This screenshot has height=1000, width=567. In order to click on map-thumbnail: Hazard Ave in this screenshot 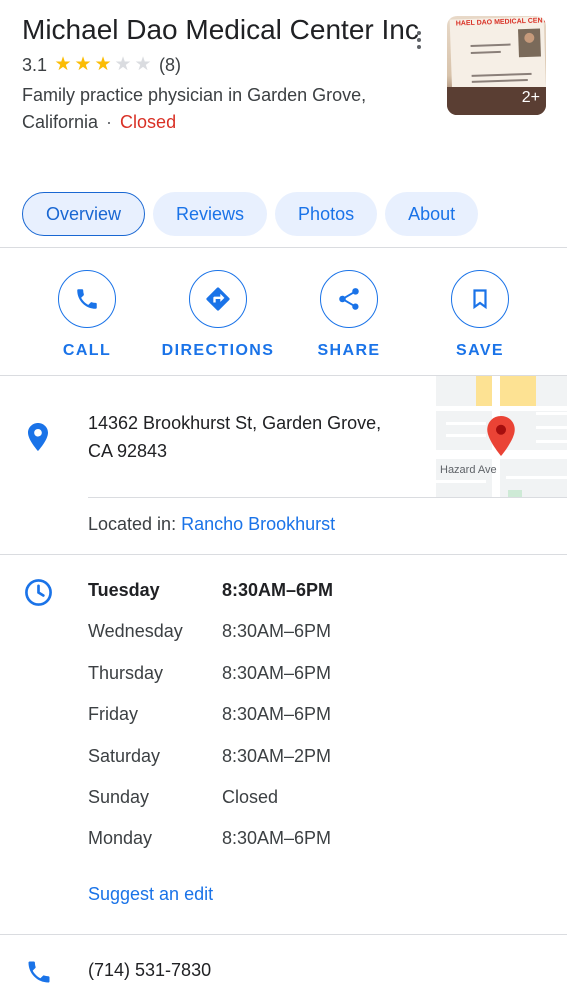, I will do `click(501, 436)`.